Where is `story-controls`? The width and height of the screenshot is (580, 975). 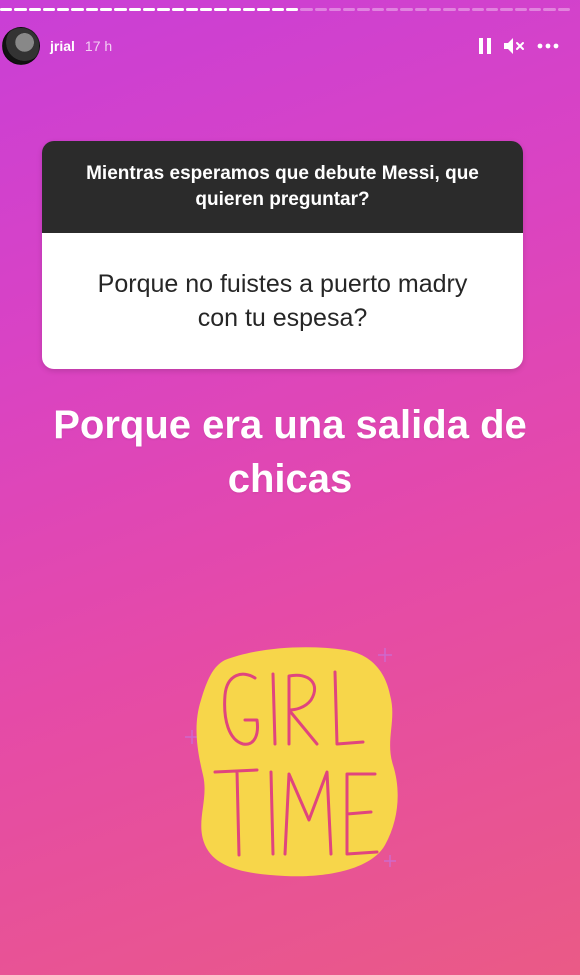
story-controls is located at coordinates (519, 46).